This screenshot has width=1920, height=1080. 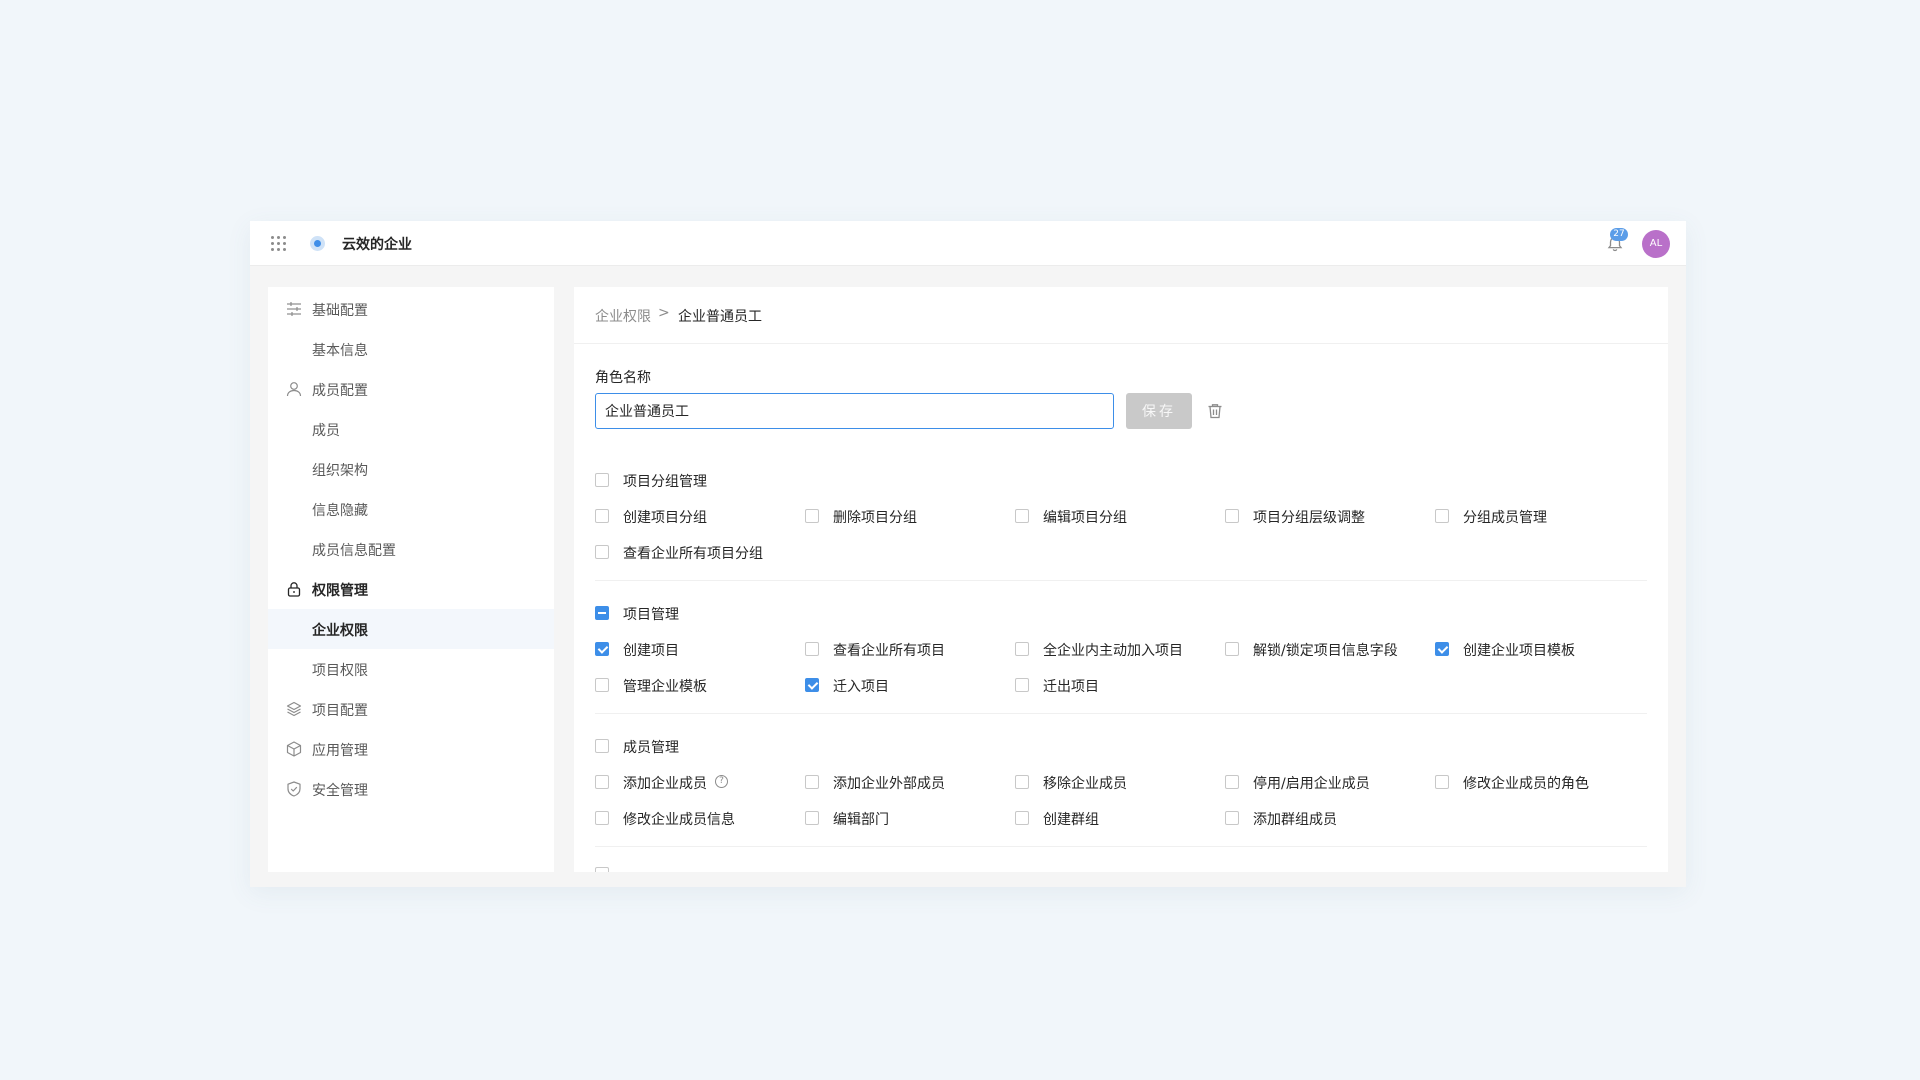 What do you see at coordinates (693, 554) in the screenshot?
I see `permission-label: 查看企业所有项目分组` at bounding box center [693, 554].